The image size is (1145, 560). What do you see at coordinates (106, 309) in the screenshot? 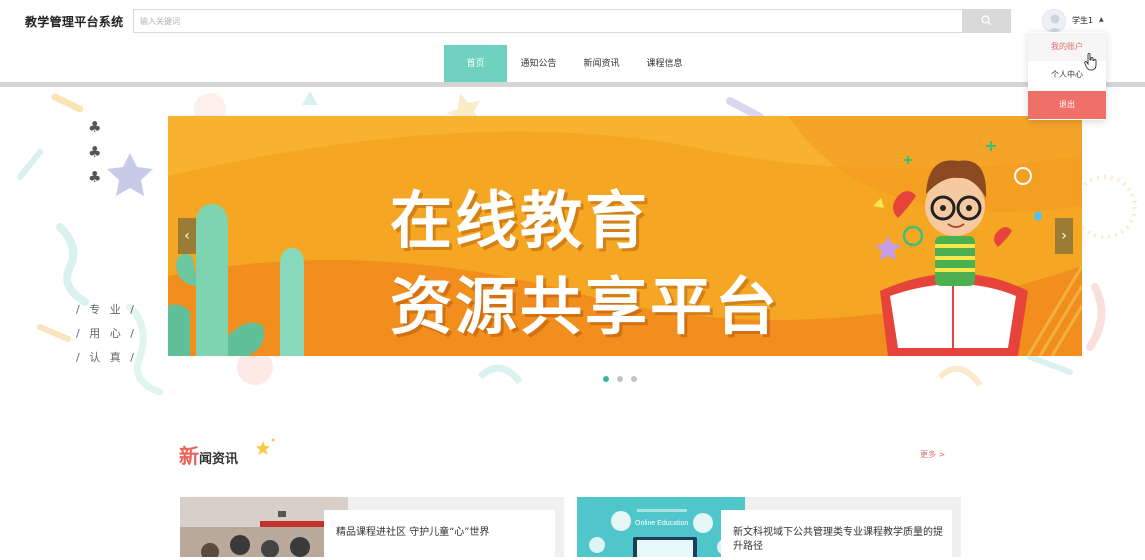
I see `slogan-line: / 专 业 /` at bounding box center [106, 309].